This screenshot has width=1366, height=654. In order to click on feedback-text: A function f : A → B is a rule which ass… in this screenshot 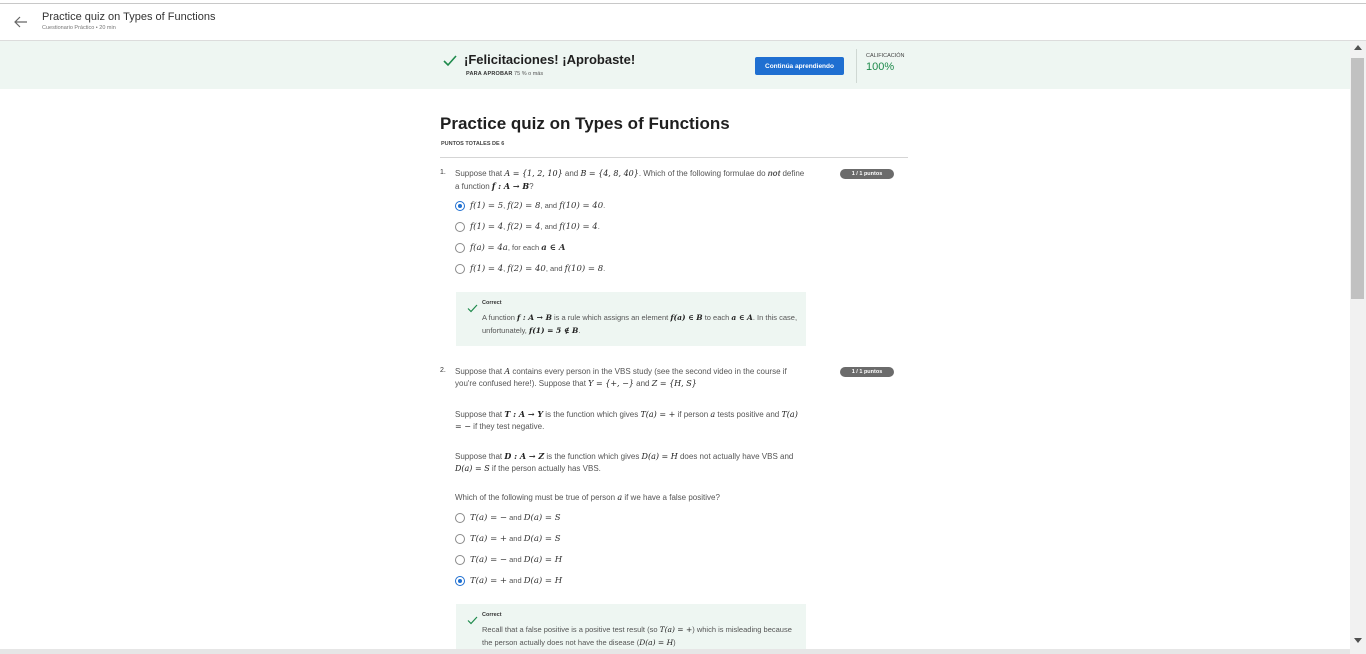, I will do `click(641, 324)`.